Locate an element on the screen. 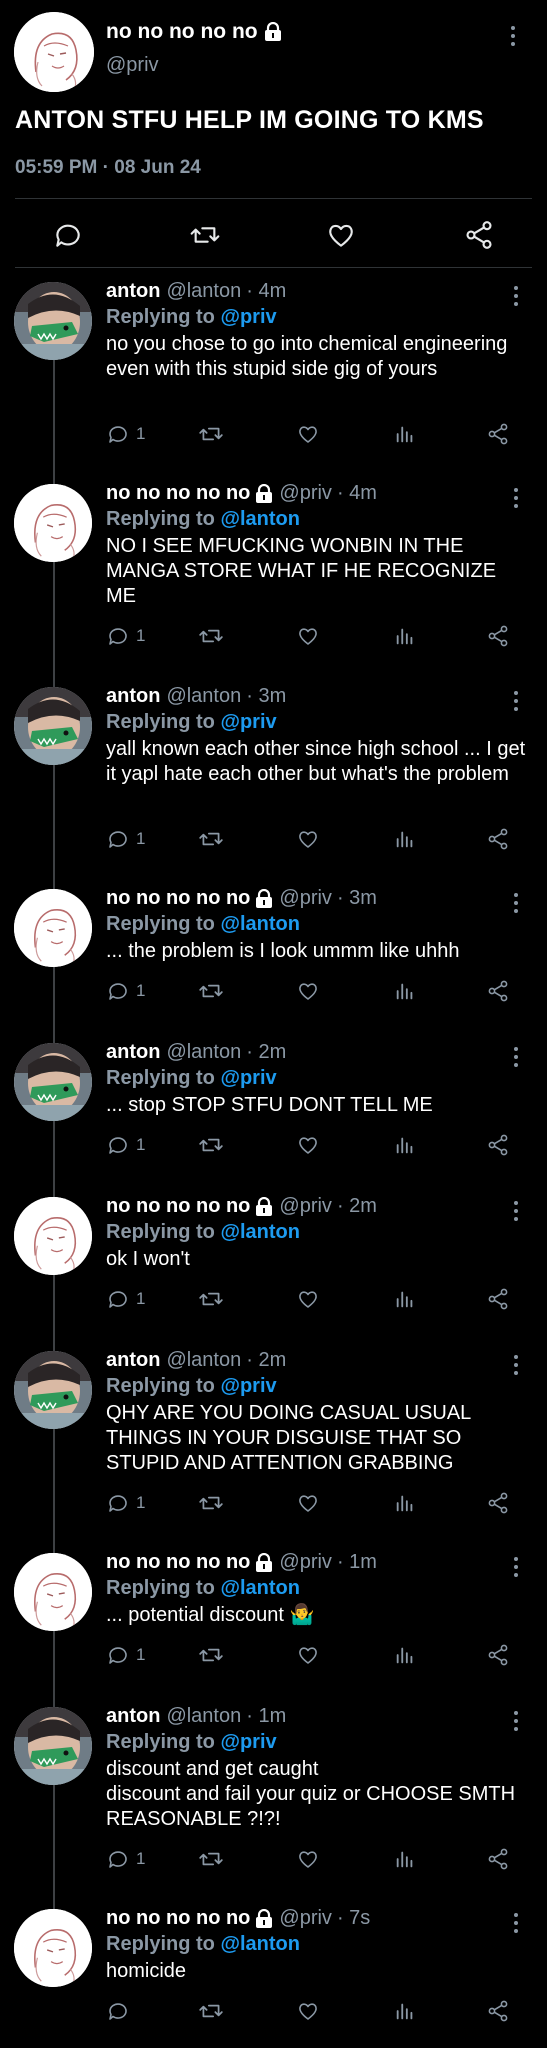  reply-time: · 7s is located at coordinates (353, 1918).